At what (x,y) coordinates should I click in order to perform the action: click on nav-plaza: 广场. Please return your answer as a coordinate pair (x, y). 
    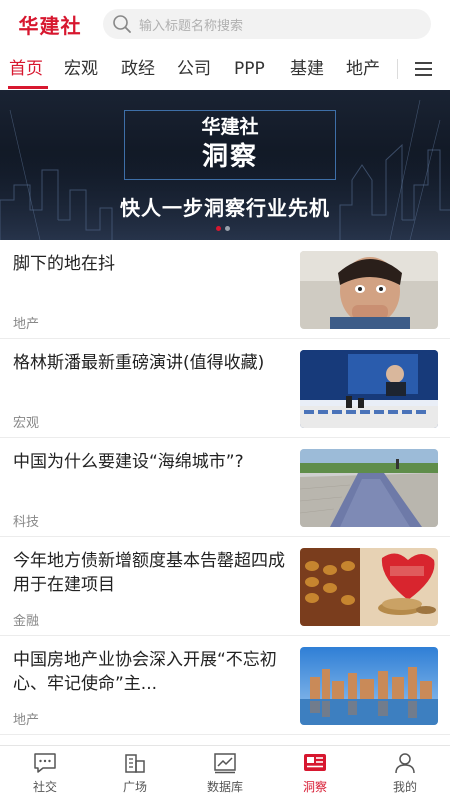
    Looking at the image, I should click on (135, 773).